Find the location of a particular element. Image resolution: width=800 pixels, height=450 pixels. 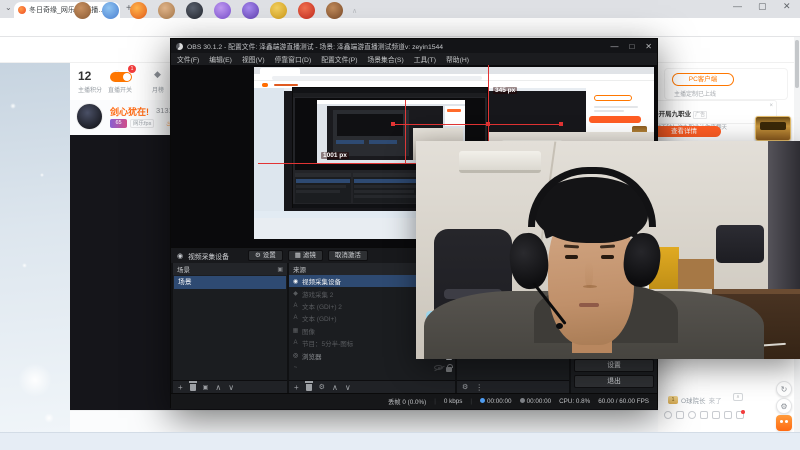

scrollbar-thumb is located at coordinates (797, 64).